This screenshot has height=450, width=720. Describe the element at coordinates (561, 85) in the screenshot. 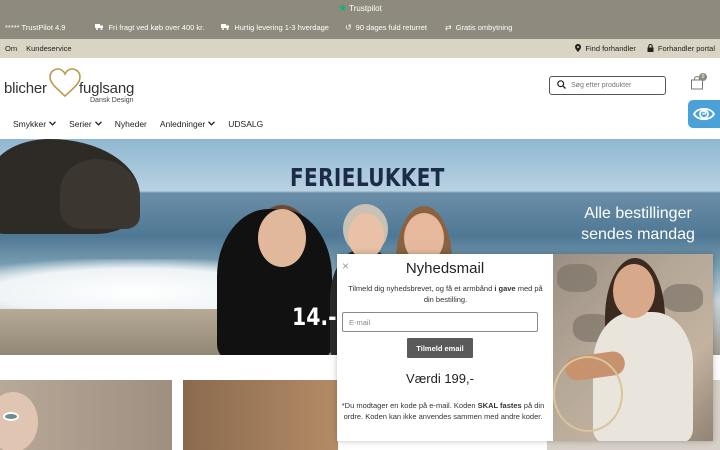

I see `search-icon` at that location.